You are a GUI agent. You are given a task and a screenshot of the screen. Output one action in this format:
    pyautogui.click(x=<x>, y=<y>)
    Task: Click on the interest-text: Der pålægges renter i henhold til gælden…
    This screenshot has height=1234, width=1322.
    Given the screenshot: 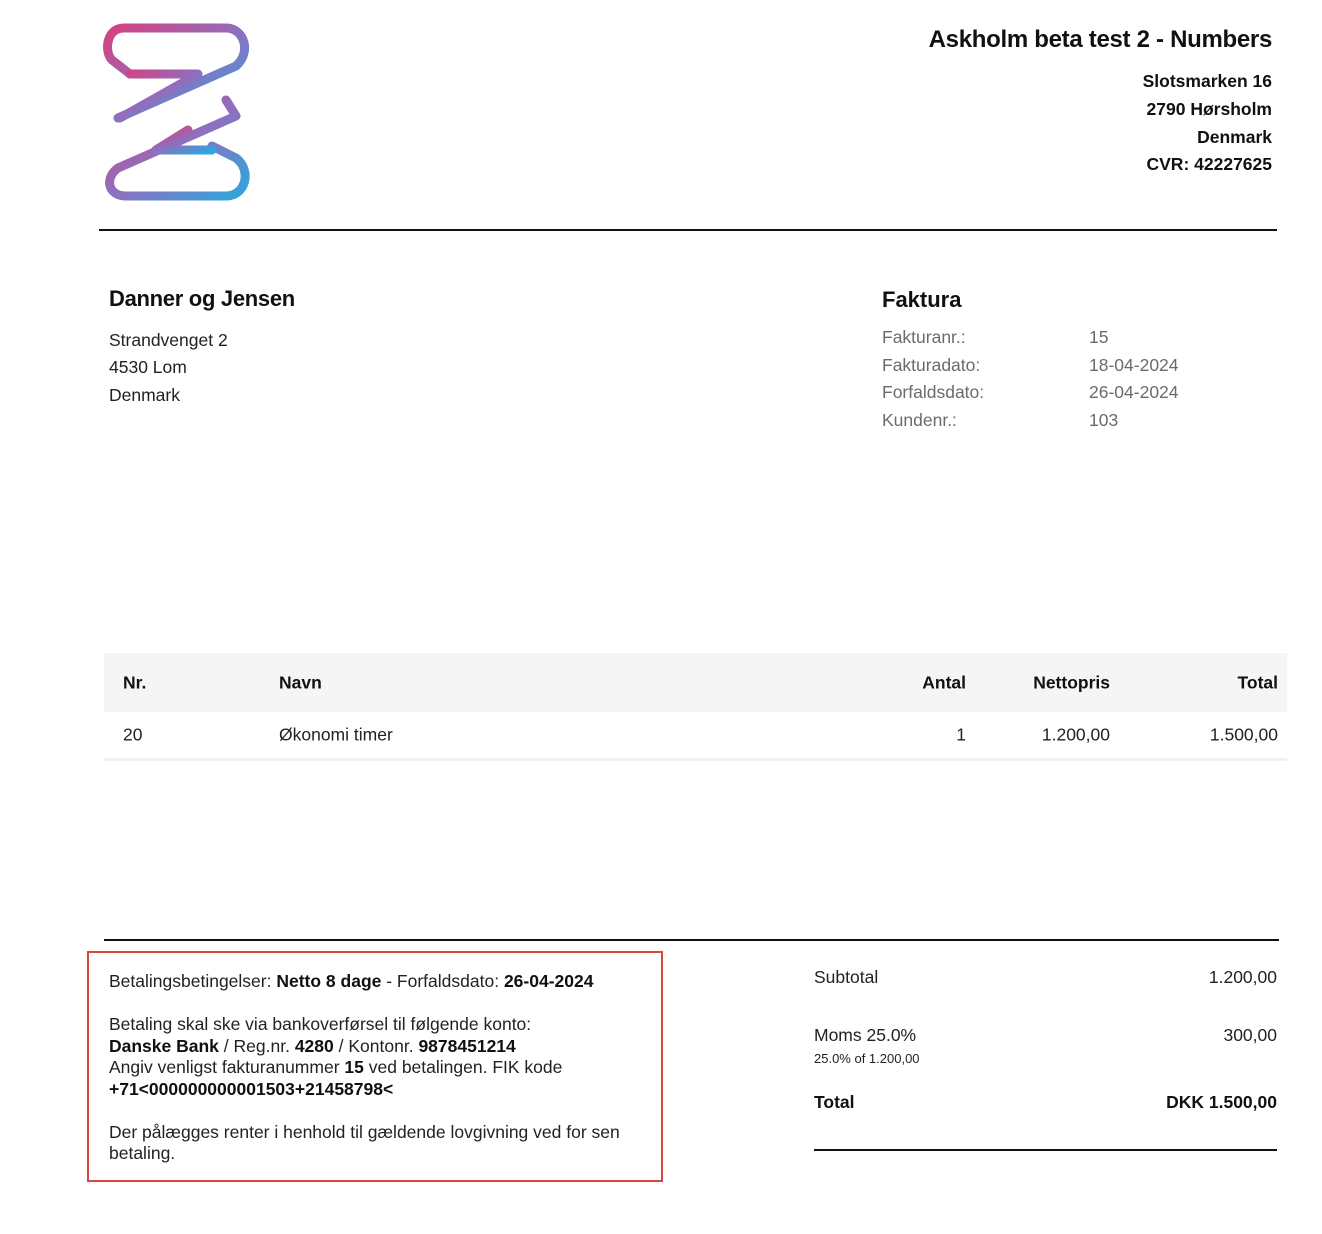 What is the action you would take?
    pyautogui.click(x=364, y=1142)
    